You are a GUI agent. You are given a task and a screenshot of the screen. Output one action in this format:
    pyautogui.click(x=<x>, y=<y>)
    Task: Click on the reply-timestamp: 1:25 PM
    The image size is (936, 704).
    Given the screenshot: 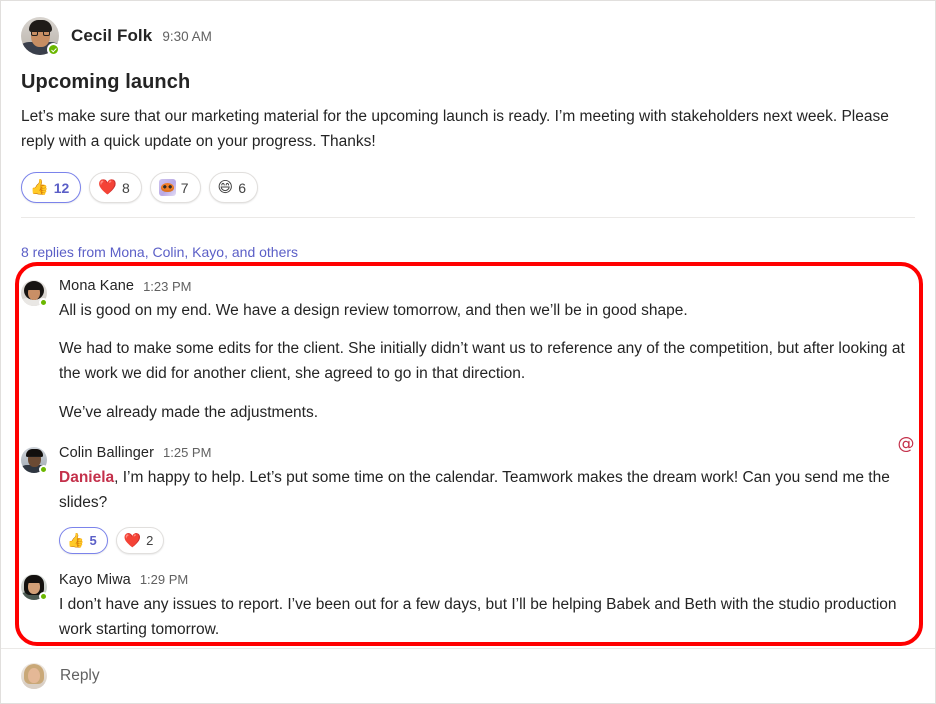 What is the action you would take?
    pyautogui.click(x=187, y=453)
    